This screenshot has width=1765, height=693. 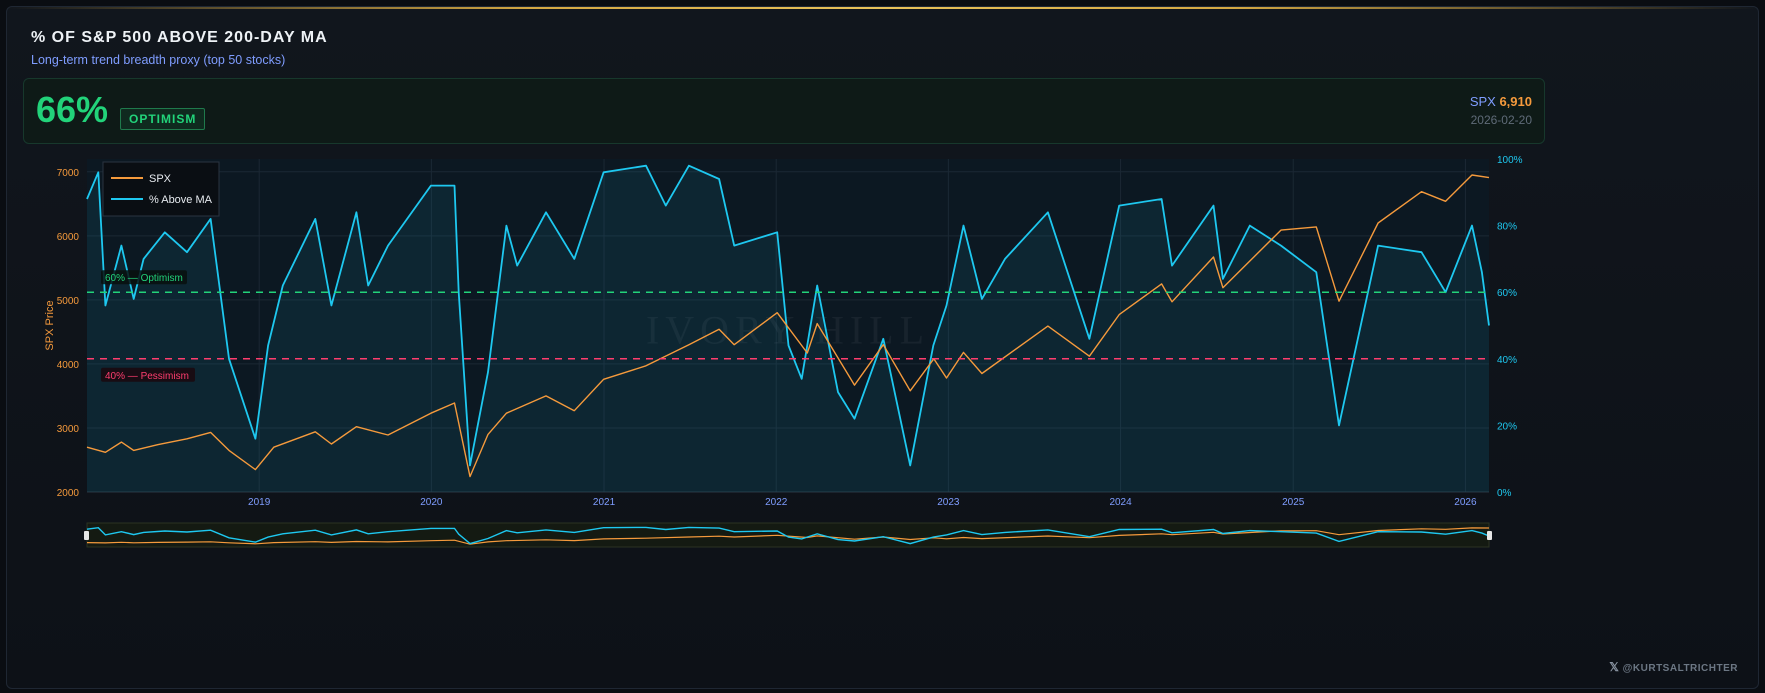 I want to click on y-left-tick-label: 4000, so click(x=68, y=365).